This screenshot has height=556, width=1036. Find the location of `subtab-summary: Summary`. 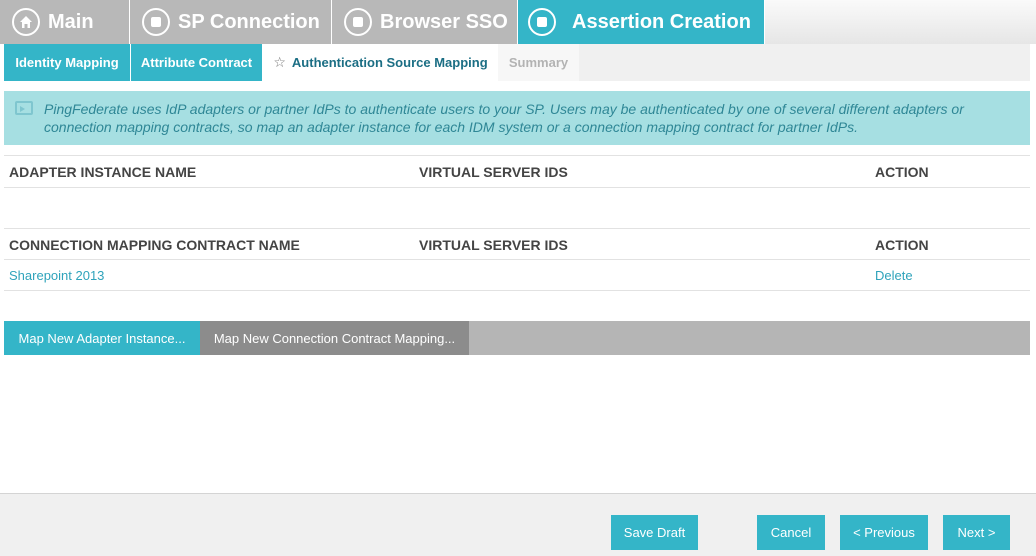

subtab-summary: Summary is located at coordinates (538, 62).